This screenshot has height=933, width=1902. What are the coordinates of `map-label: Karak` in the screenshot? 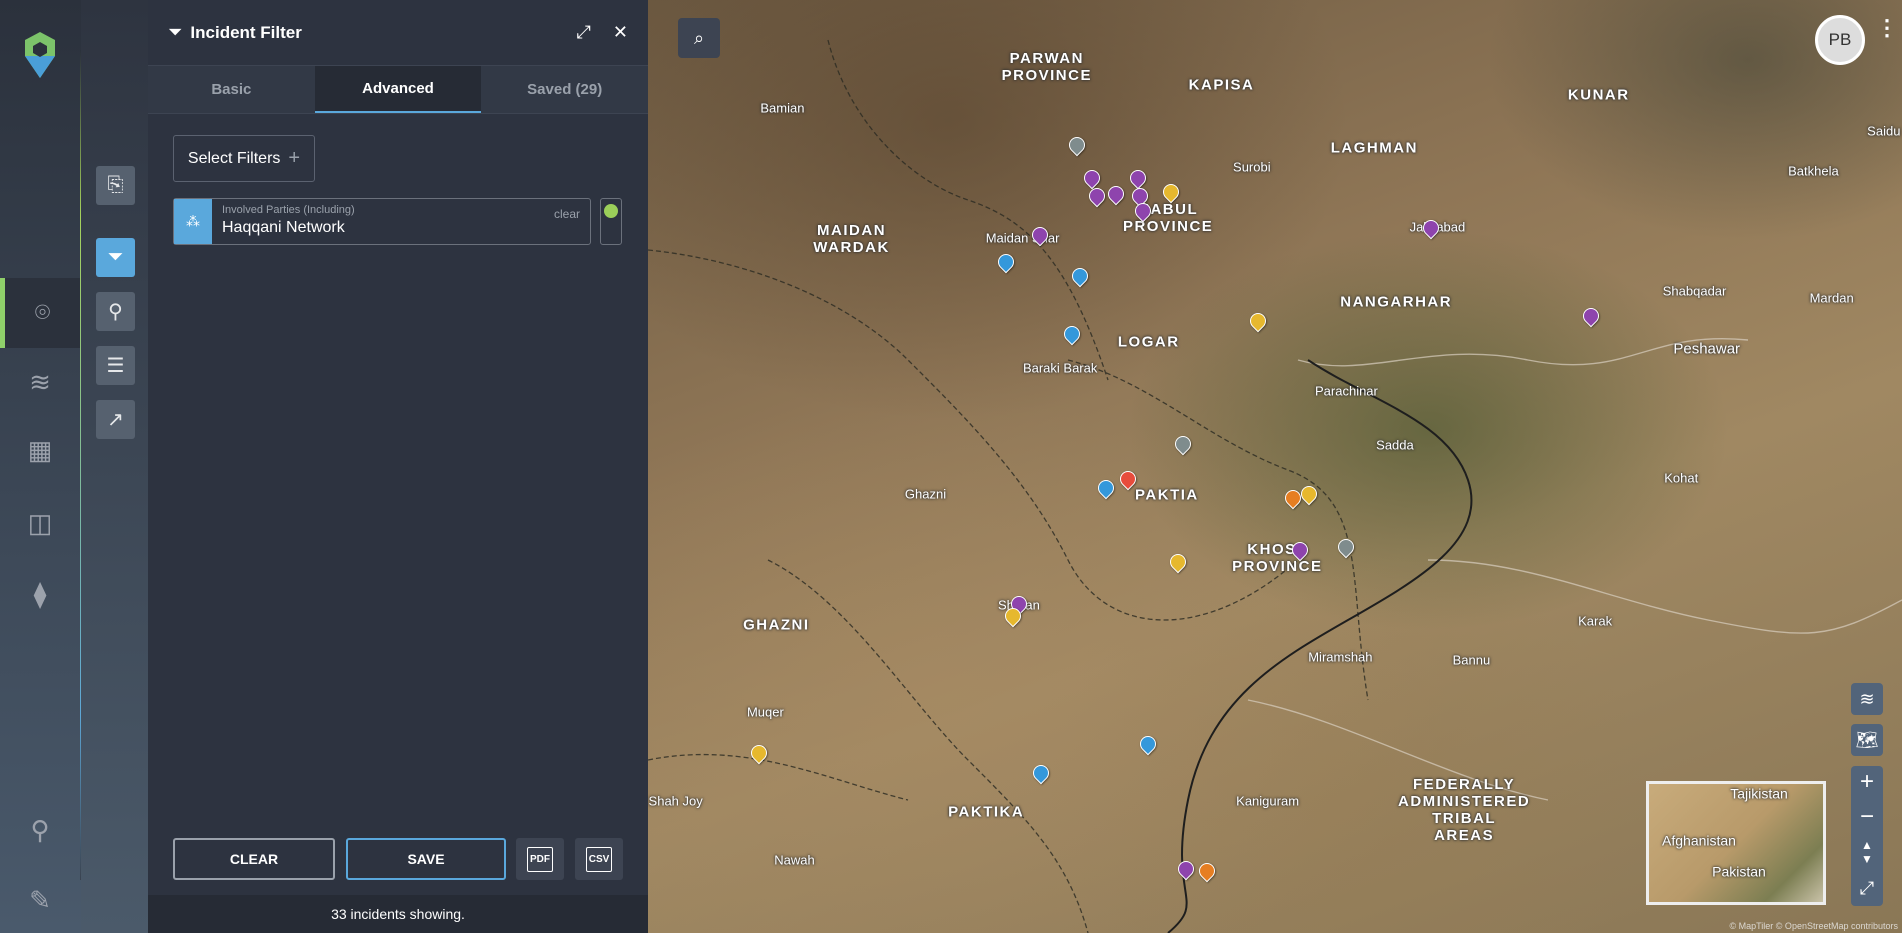 It's located at (1595, 621).